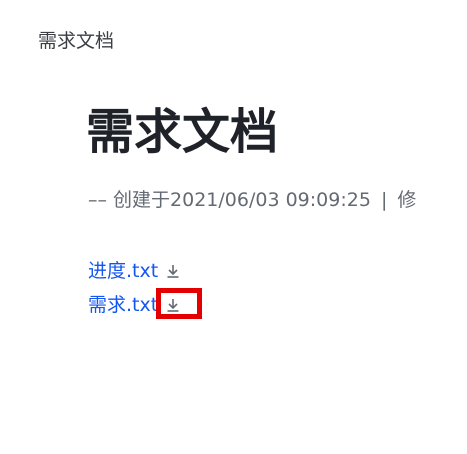  Describe the element at coordinates (407, 200) in the screenshot. I see `meta-trailing-text: 修` at that location.